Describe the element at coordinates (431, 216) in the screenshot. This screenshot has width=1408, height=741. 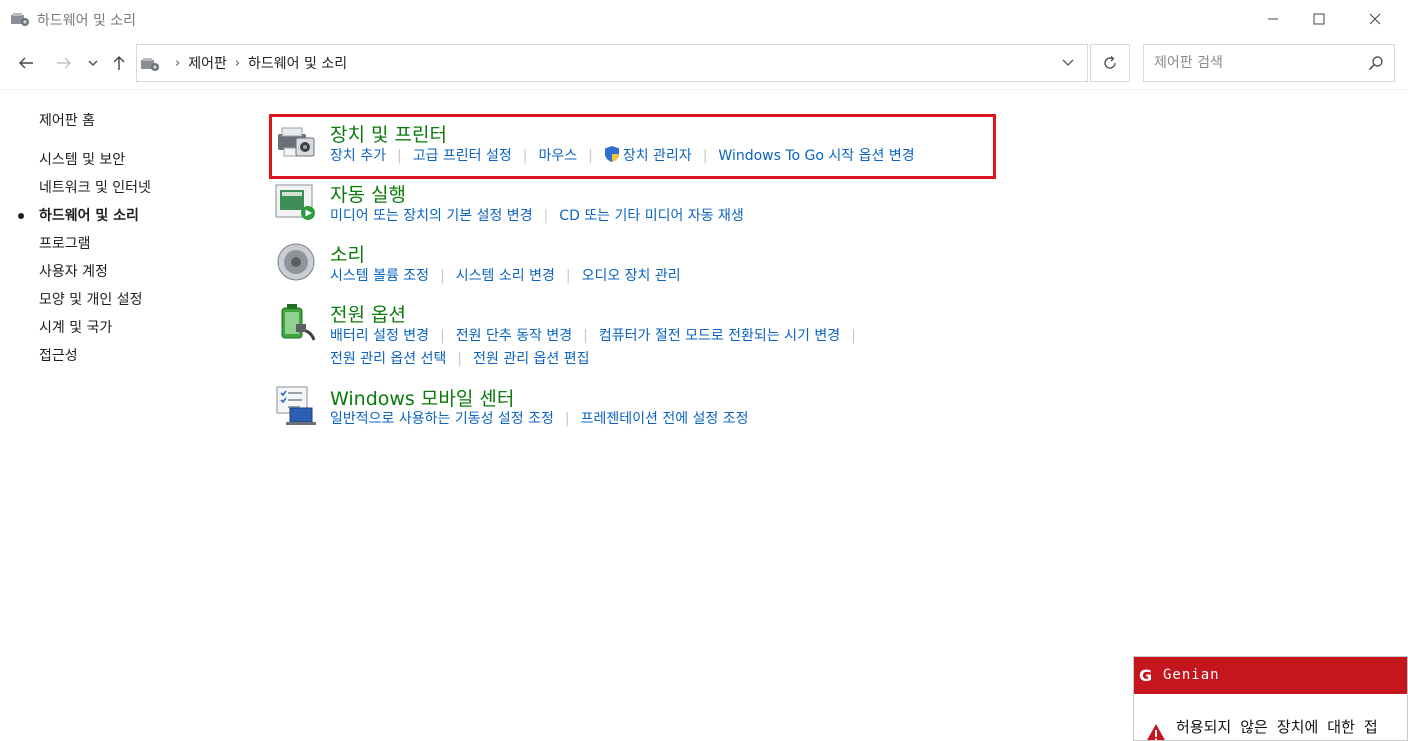
I see `link-change-default-settings: 미디어 또는 장치의 기본 설정 변경` at that location.